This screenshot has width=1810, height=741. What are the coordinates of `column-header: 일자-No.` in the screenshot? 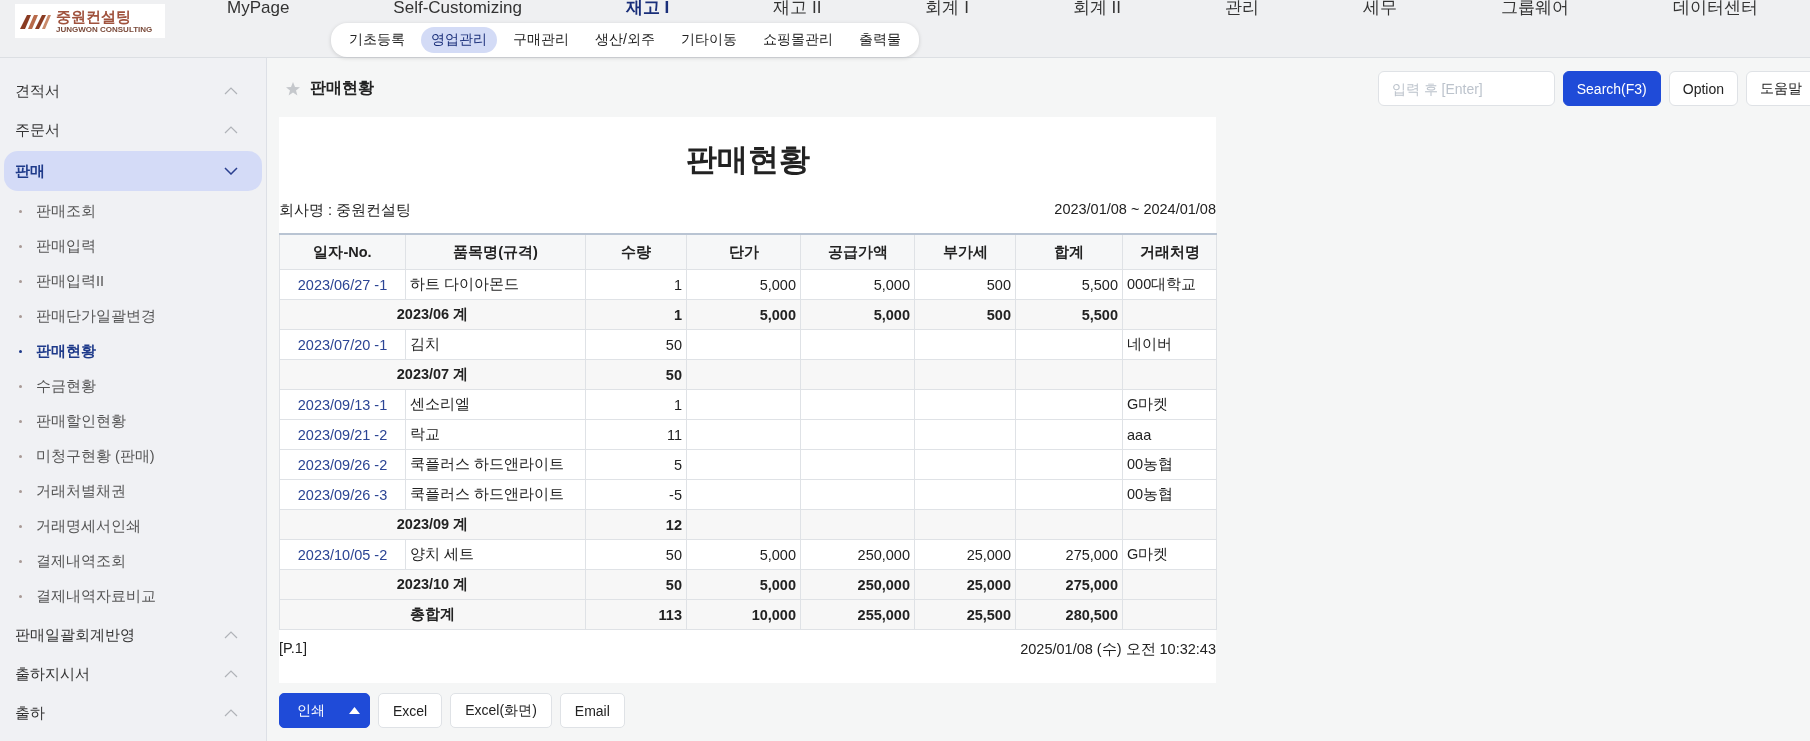 It's located at (342, 252).